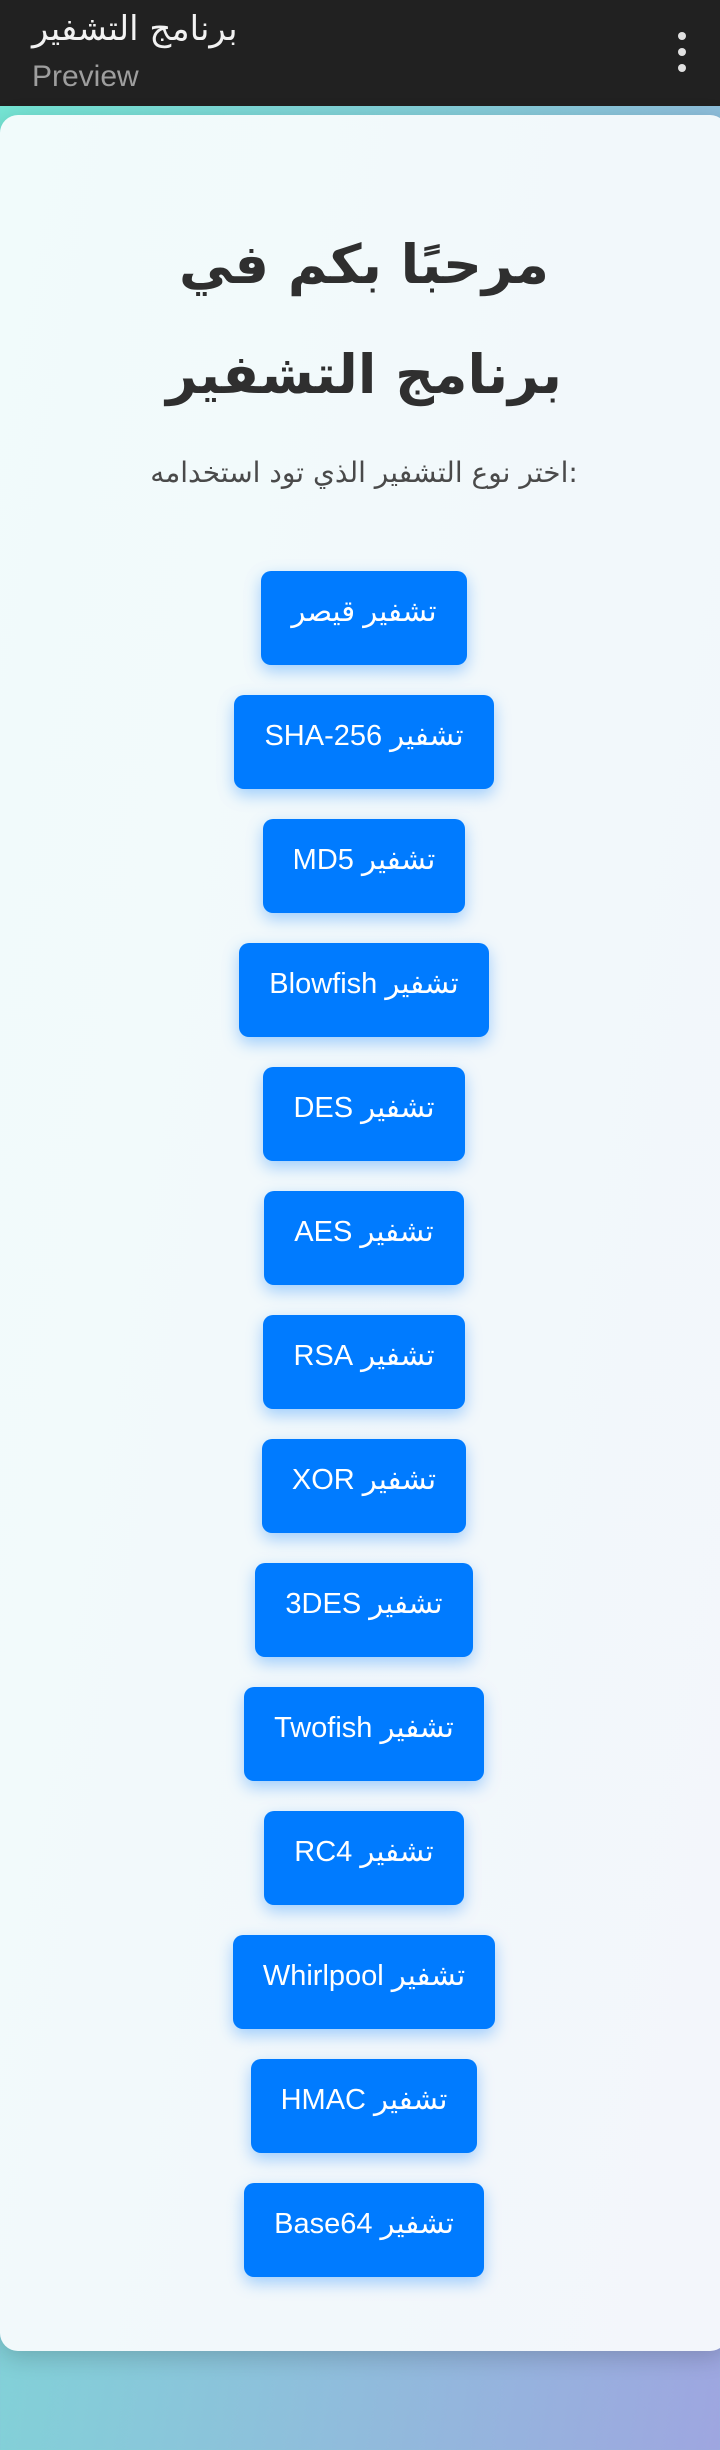  I want to click on app-title: برنامج التشفير, so click(135, 29).